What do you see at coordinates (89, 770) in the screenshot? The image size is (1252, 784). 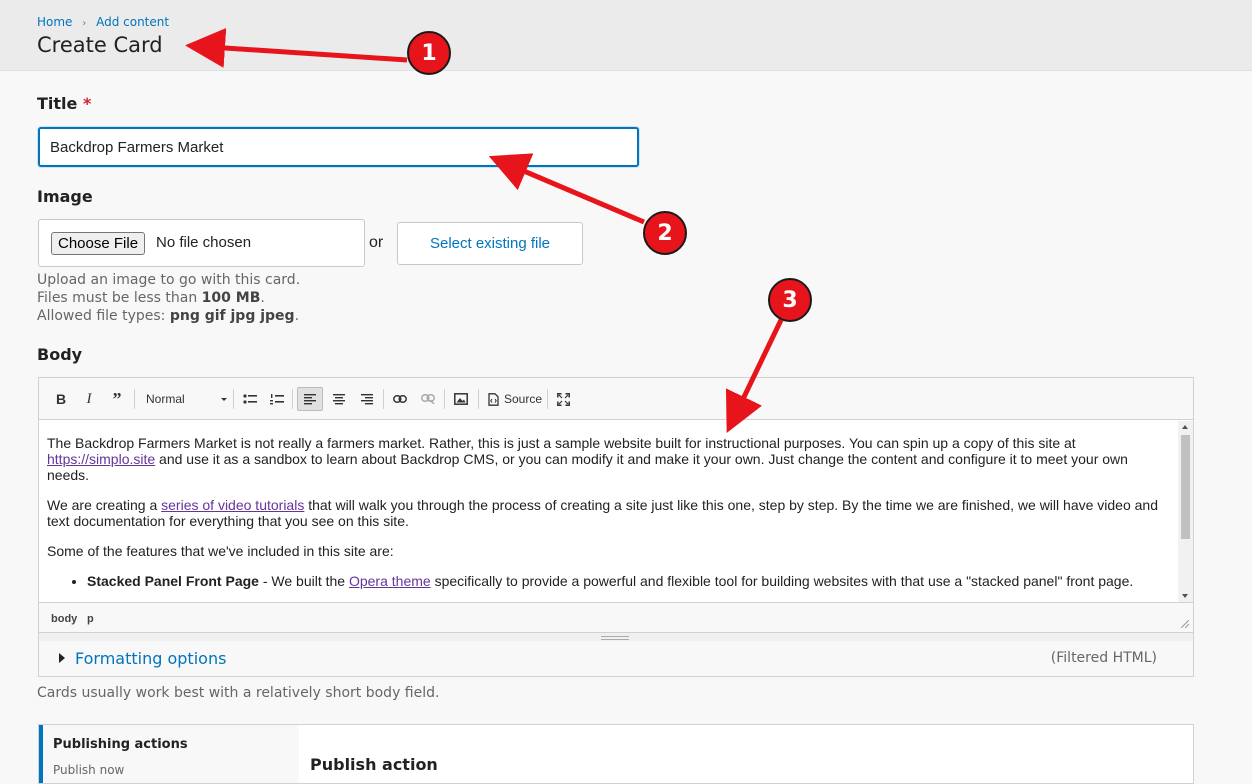 I see `publishing-tab-summary: Publish now` at bounding box center [89, 770].